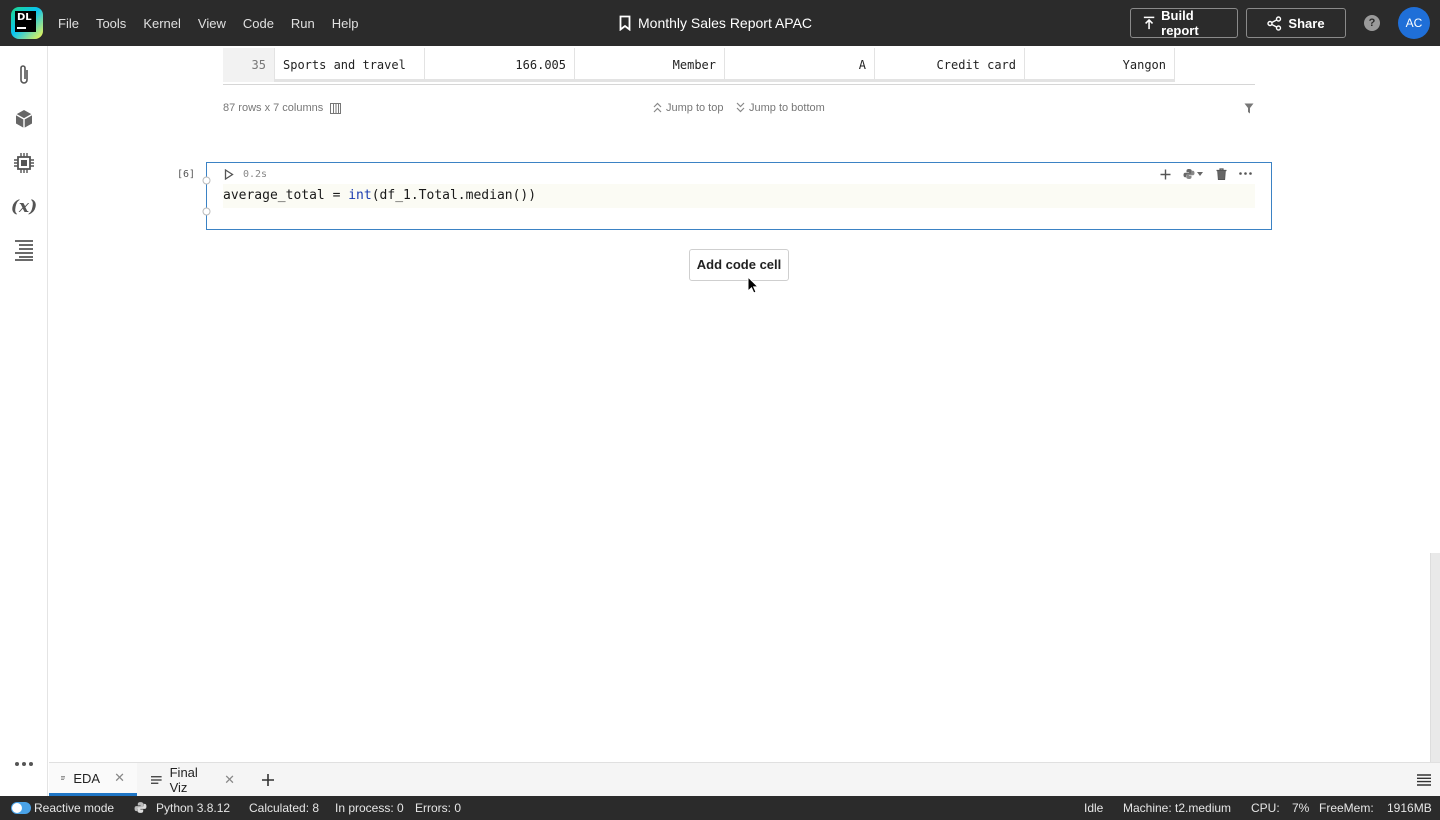 The width and height of the screenshot is (1440, 820). I want to click on logo-text: DL, so click(25, 21).